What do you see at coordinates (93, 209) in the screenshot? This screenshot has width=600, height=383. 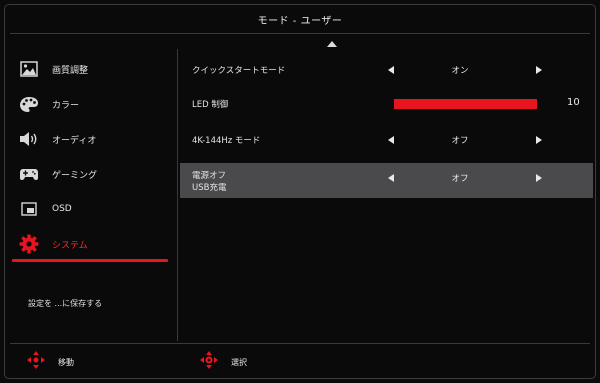 I see `sidebar-item-osd: OSD` at bounding box center [93, 209].